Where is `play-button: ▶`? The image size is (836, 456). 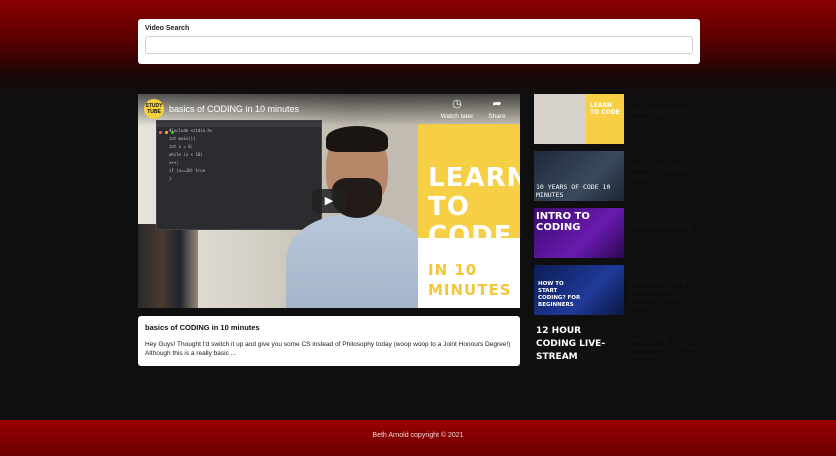 play-button: ▶ is located at coordinates (329, 201).